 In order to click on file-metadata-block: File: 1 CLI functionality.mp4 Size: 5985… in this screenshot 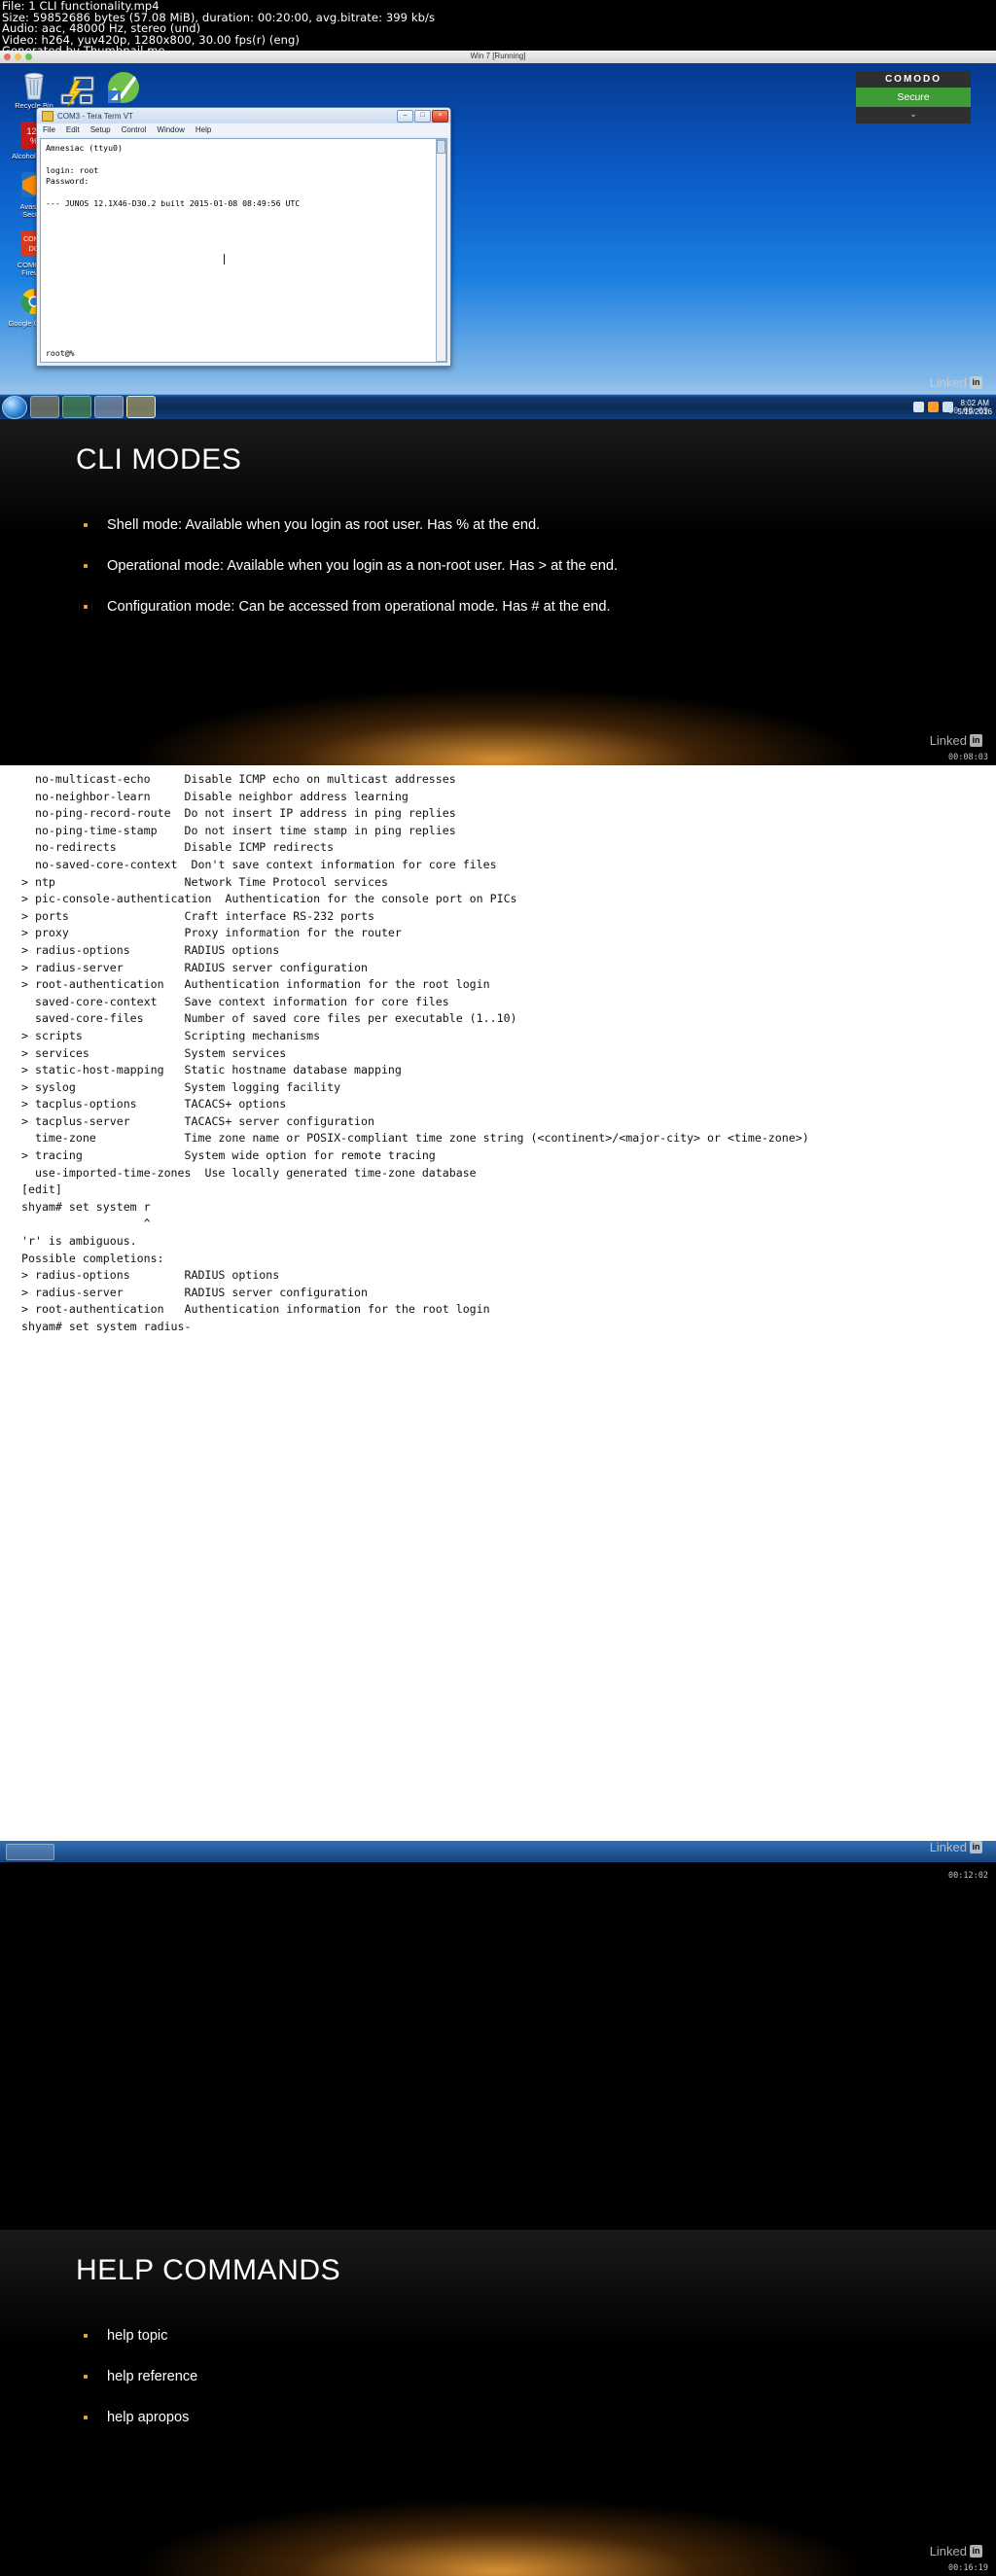, I will do `click(498, 28)`.